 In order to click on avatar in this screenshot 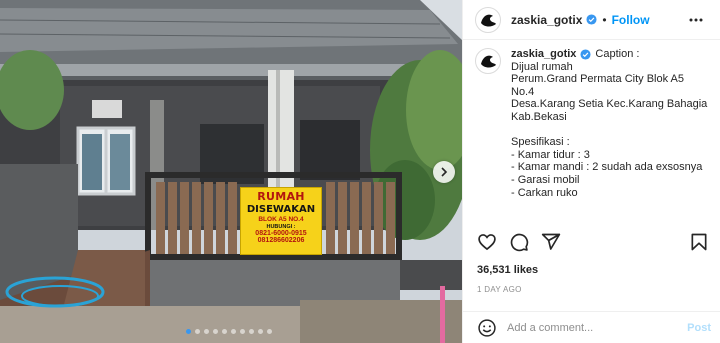, I will do `click(488, 19)`.